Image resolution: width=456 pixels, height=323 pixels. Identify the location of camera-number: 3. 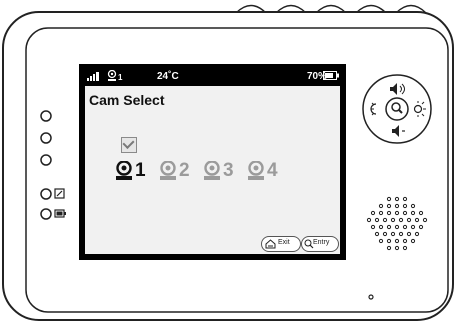
(228, 170).